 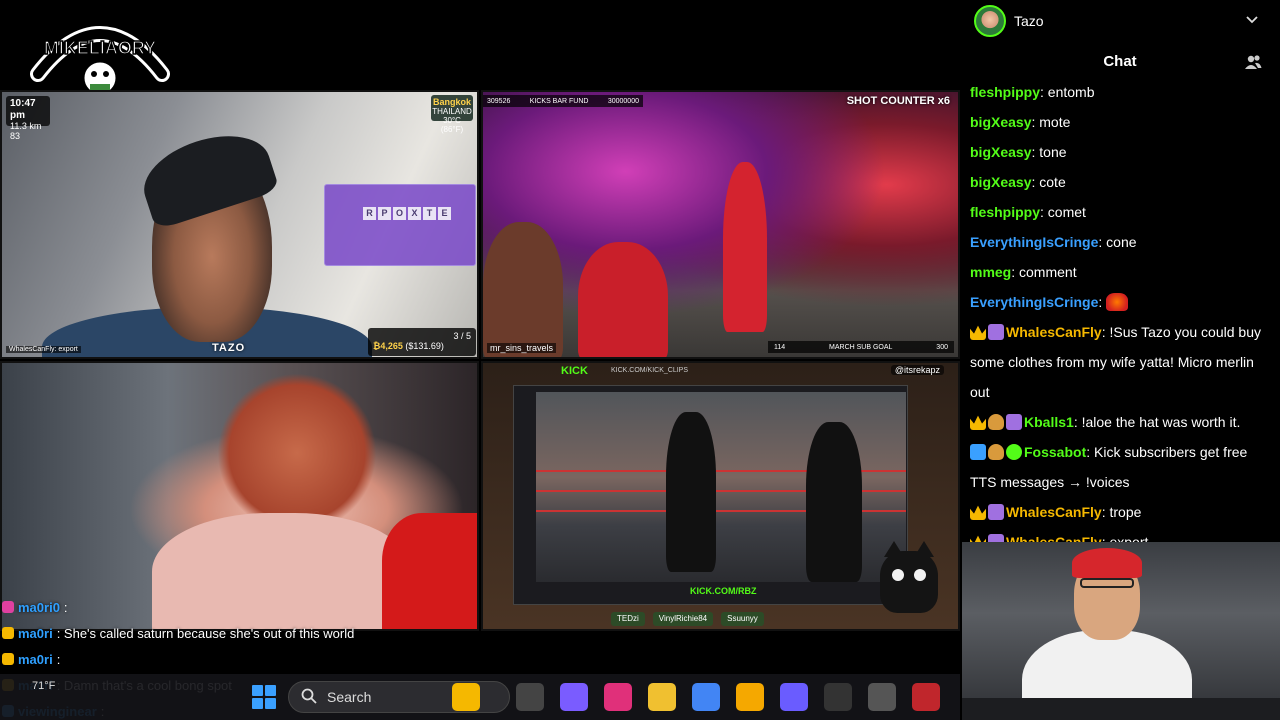 What do you see at coordinates (1120, 152) in the screenshot?
I see `chat-message: bigXeasy: tone` at bounding box center [1120, 152].